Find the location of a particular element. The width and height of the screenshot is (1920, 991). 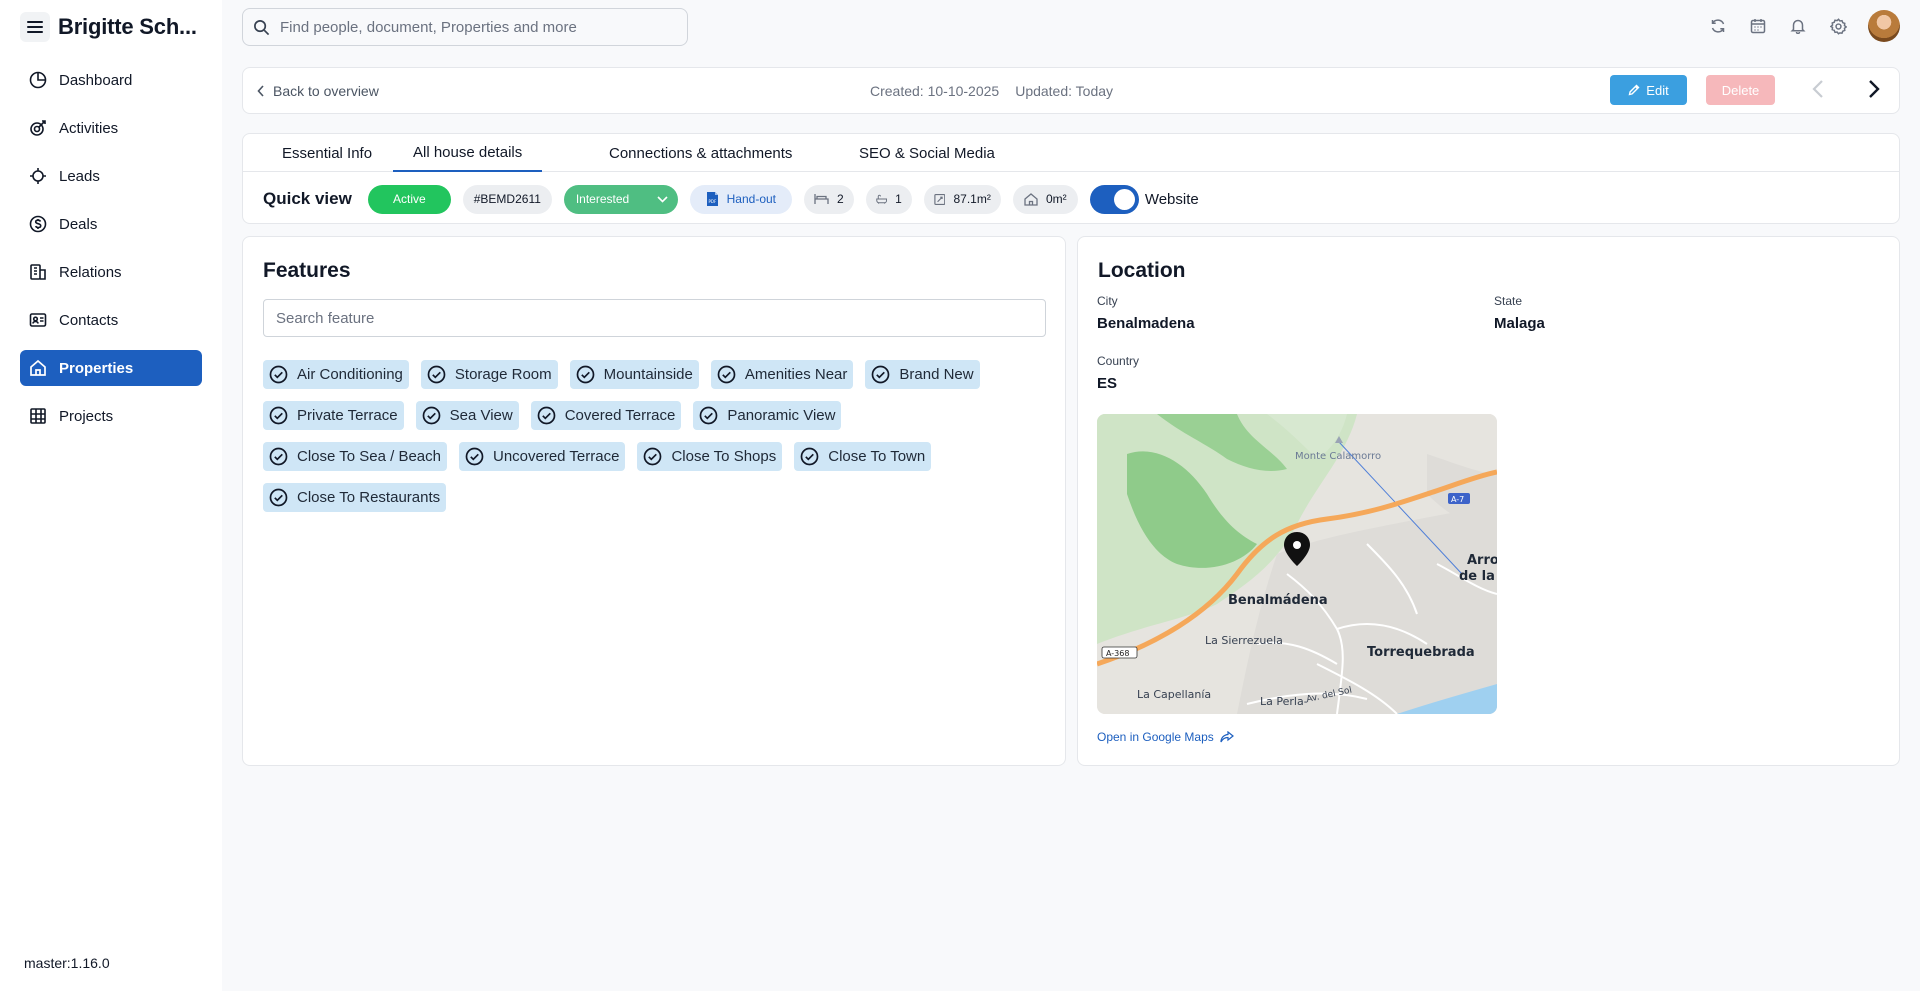

feature-chip: Brand New is located at coordinates (922, 374).